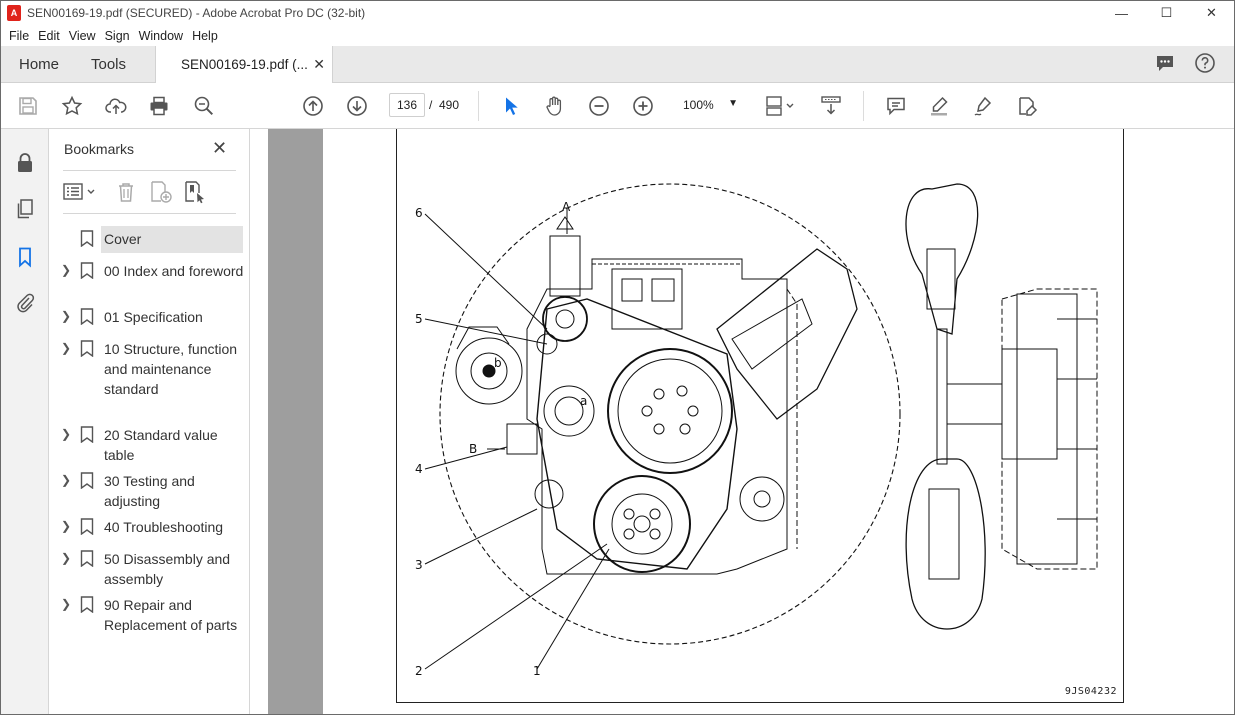 The image size is (1235, 715). What do you see at coordinates (117, 36) in the screenshot?
I see `menu-sign: Sign` at bounding box center [117, 36].